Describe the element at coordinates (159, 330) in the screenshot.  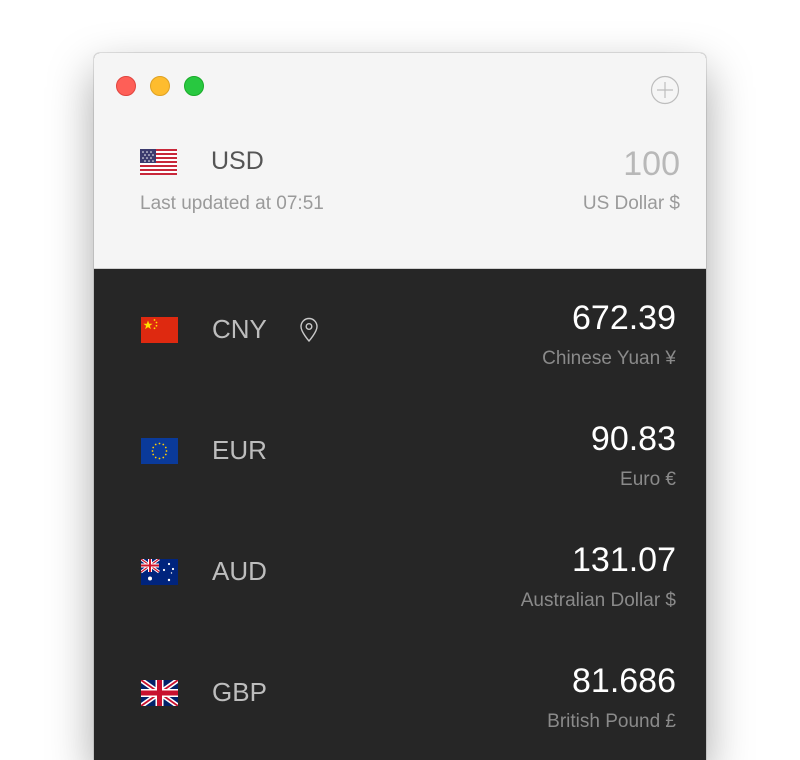
I see `china-flag-icon` at that location.